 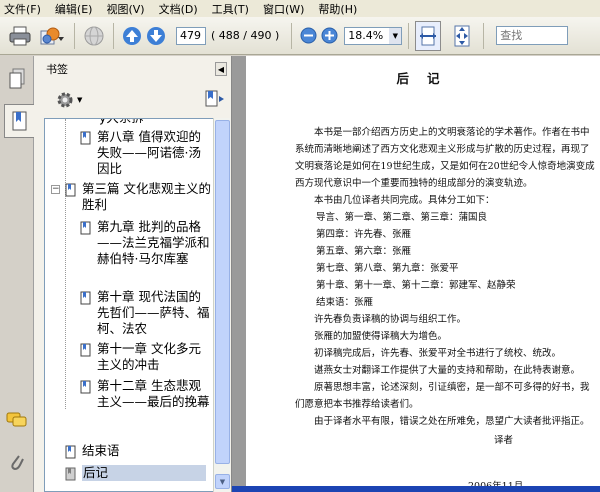 I want to click on options-menu-button: ▼, so click(x=69, y=100).